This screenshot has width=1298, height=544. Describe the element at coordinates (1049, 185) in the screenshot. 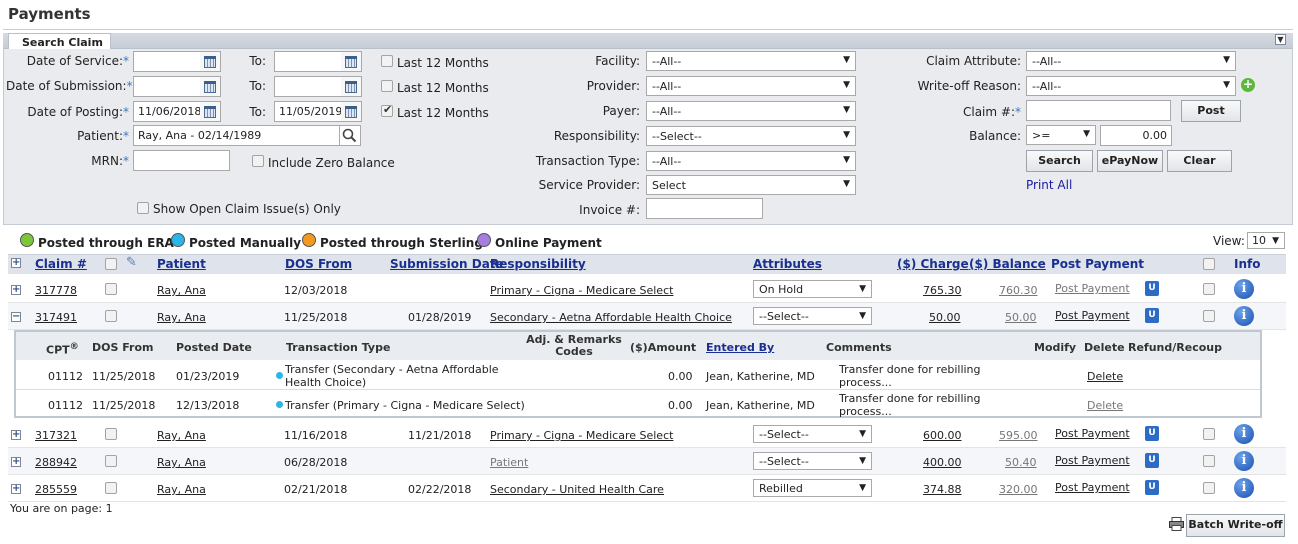

I see `print-all-link: Print All` at that location.